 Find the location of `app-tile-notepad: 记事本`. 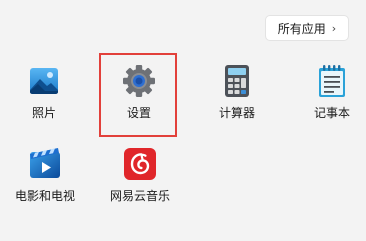

app-tile-notepad: 记事本 is located at coordinates (327, 92).